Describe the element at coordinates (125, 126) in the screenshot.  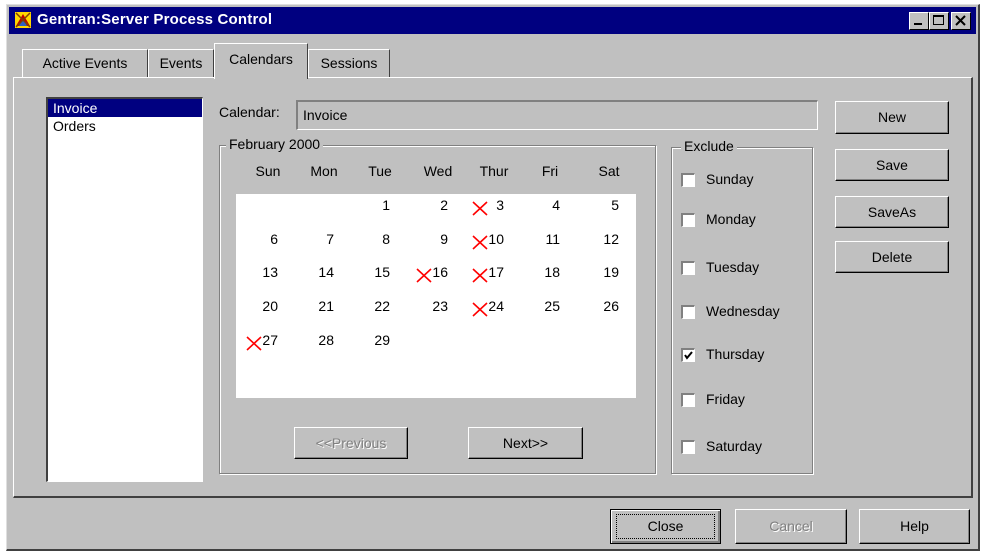
I see `list-item: Orders` at that location.